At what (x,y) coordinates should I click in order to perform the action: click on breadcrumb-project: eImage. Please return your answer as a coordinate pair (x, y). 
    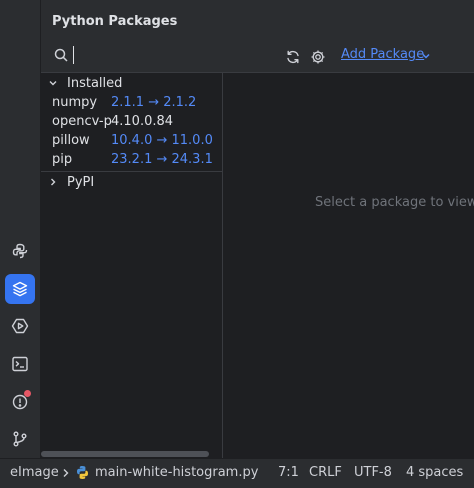
    Looking at the image, I should click on (34, 472).